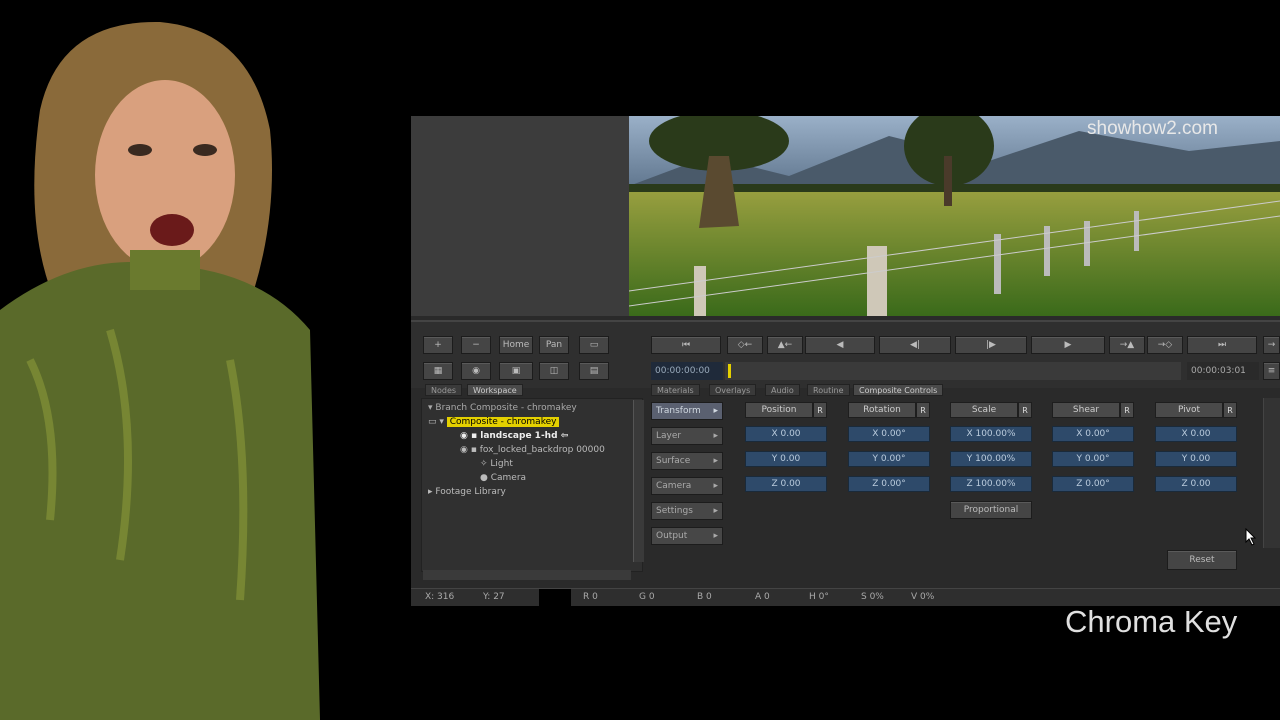 This screenshot has width=1280, height=720. Describe the element at coordinates (991, 345) in the screenshot. I see `step-forward-icon: |▶` at that location.